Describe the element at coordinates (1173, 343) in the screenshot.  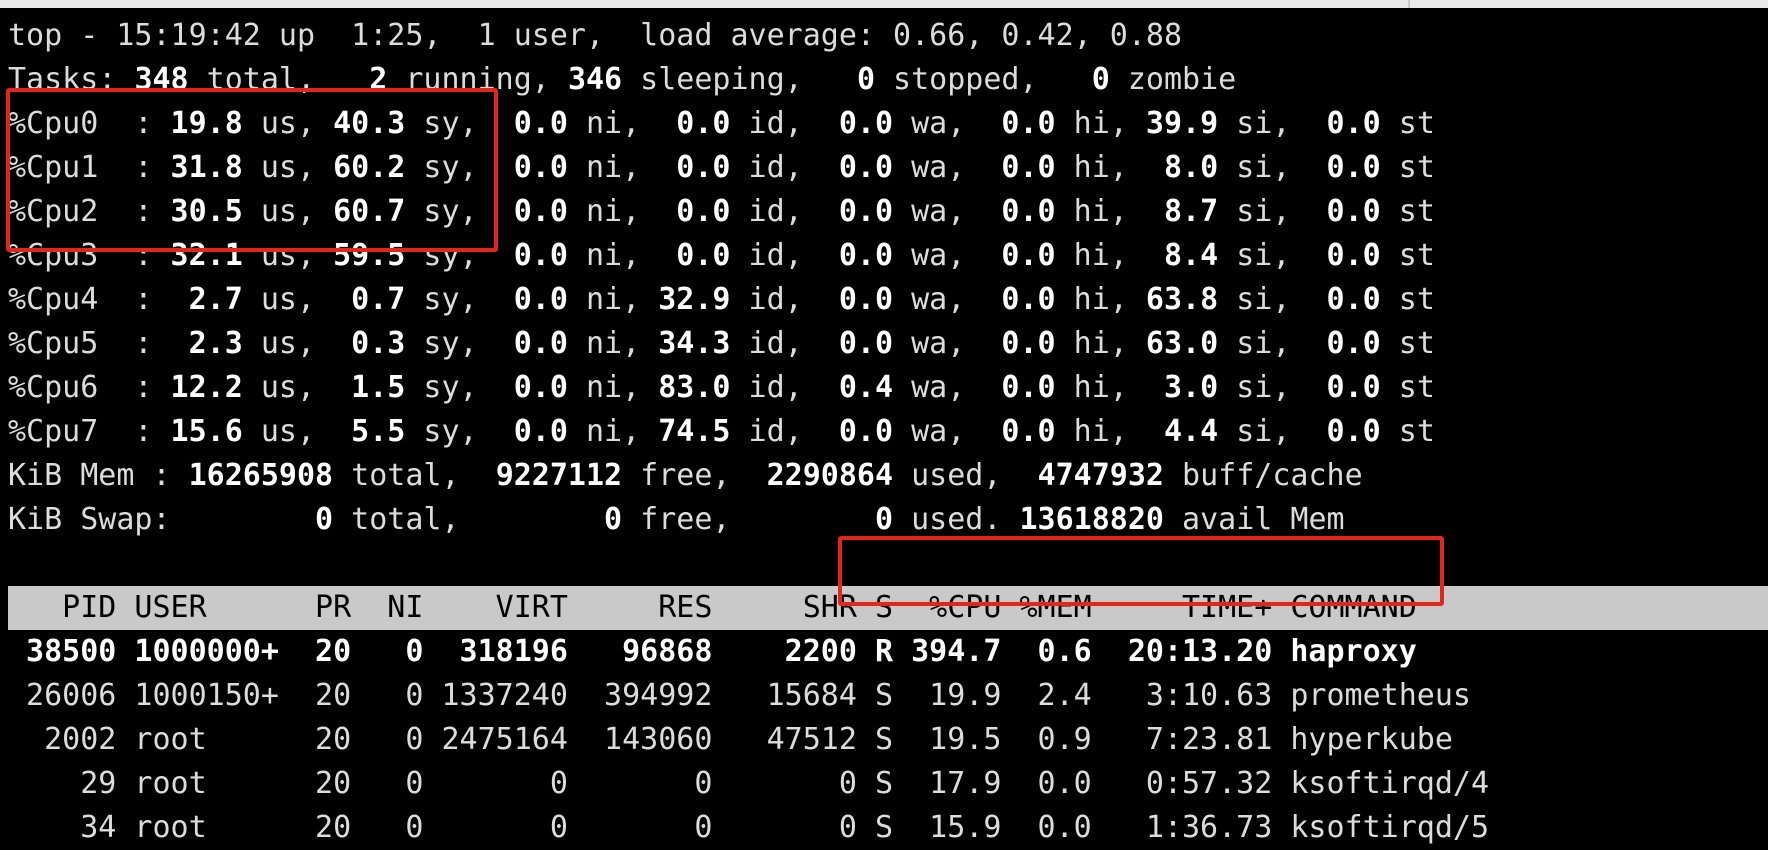
I see `cpu-si-value: 63.0` at that location.